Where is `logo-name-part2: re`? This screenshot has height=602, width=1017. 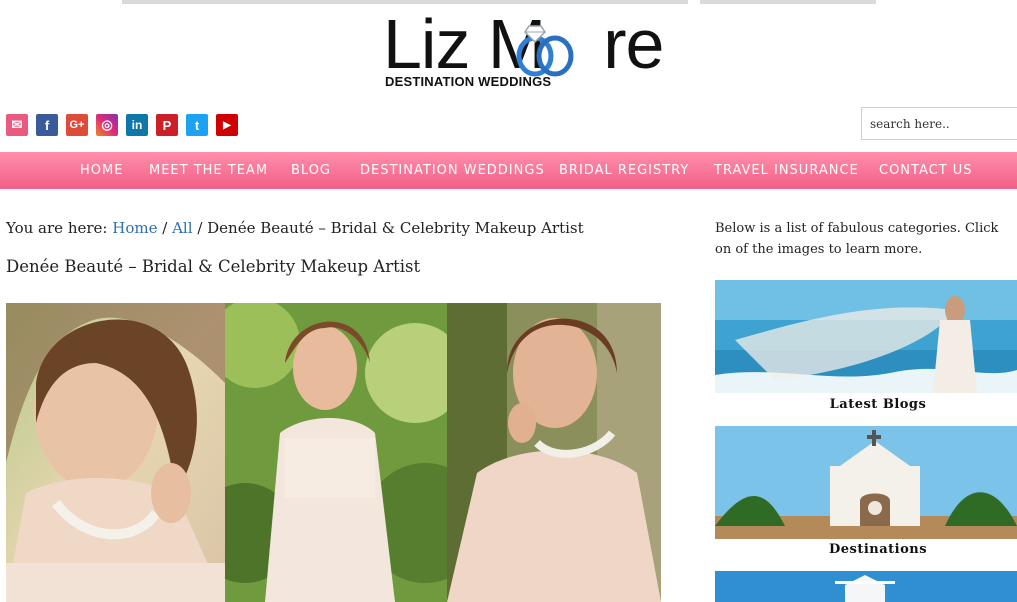
logo-name-part2: re is located at coordinates (633, 44).